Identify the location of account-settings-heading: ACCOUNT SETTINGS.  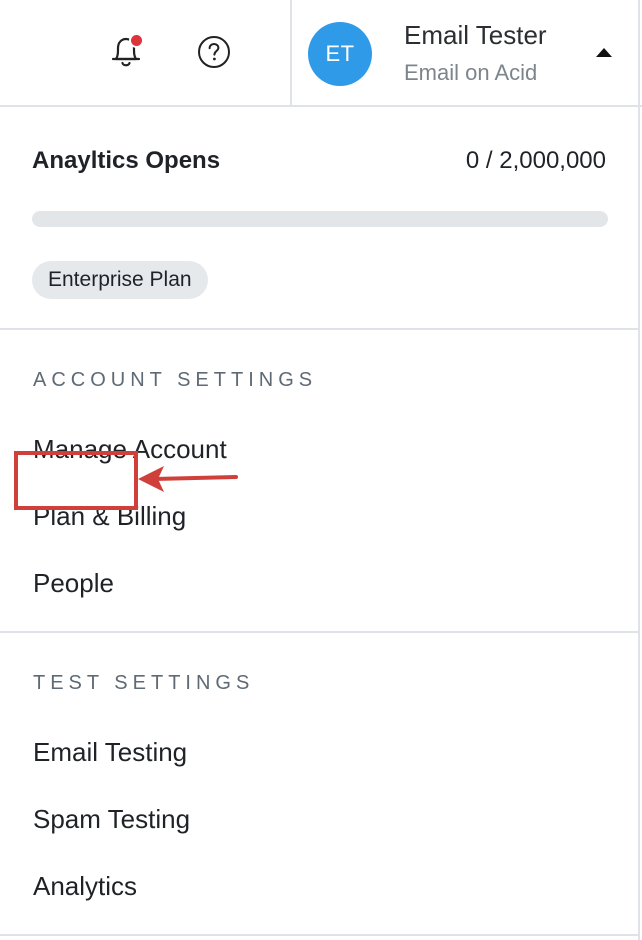
(175, 380).